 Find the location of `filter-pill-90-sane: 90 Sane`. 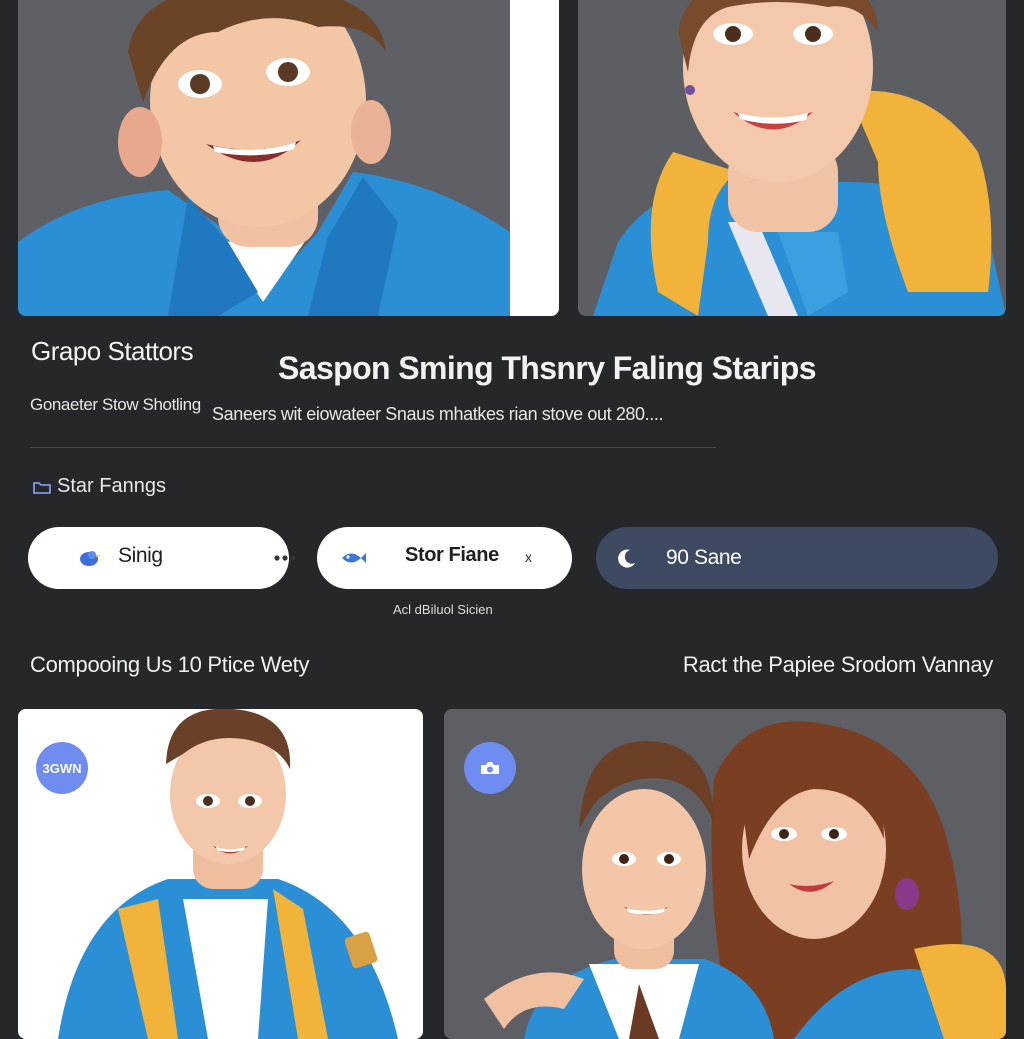

filter-pill-90-sane: 90 Sane is located at coordinates (797, 558).